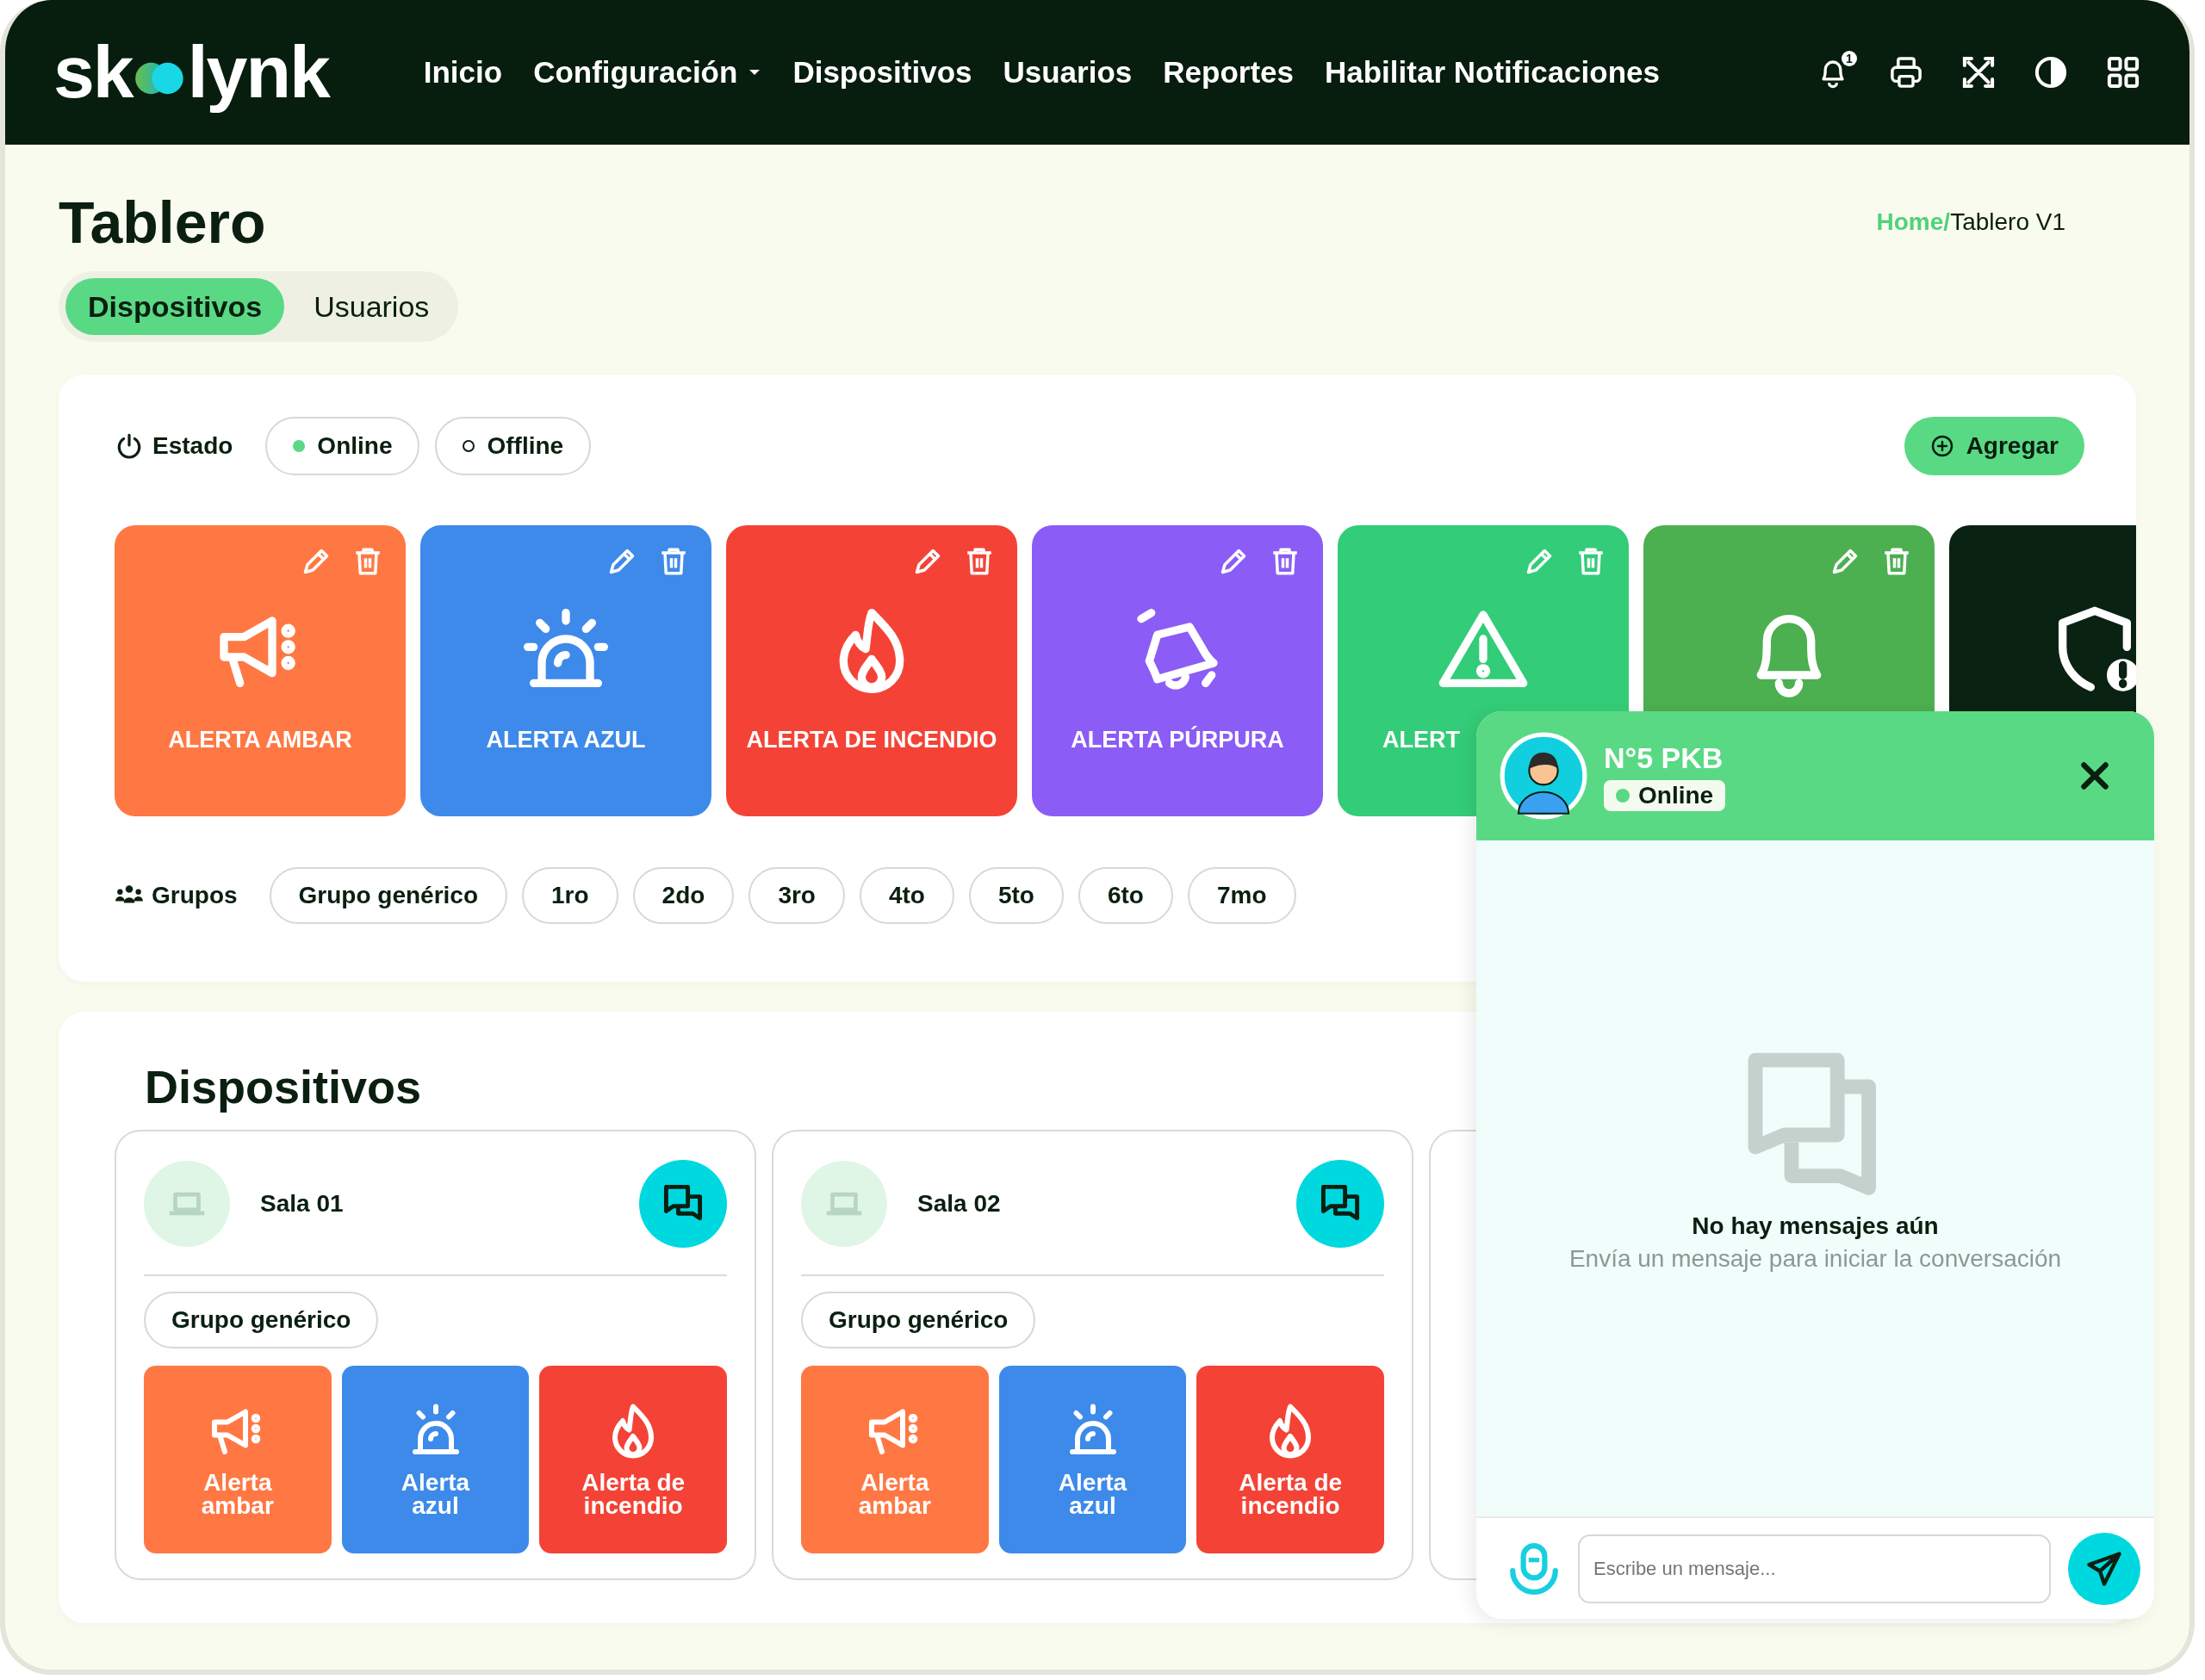 The height and width of the screenshot is (1680, 2205). What do you see at coordinates (342, 446) in the screenshot?
I see `status-filter-chip: Online` at bounding box center [342, 446].